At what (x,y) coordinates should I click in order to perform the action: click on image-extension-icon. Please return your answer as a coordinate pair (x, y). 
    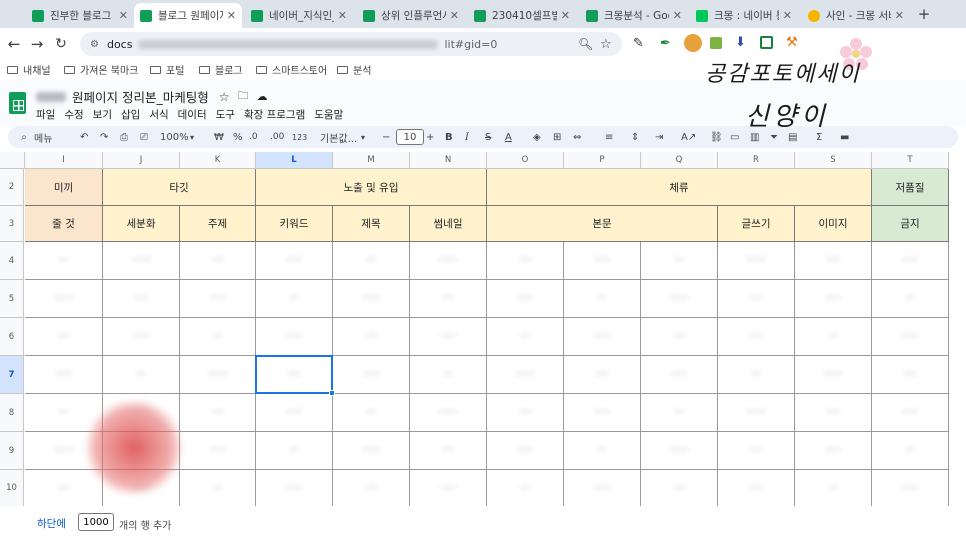
    Looking at the image, I should click on (716, 43).